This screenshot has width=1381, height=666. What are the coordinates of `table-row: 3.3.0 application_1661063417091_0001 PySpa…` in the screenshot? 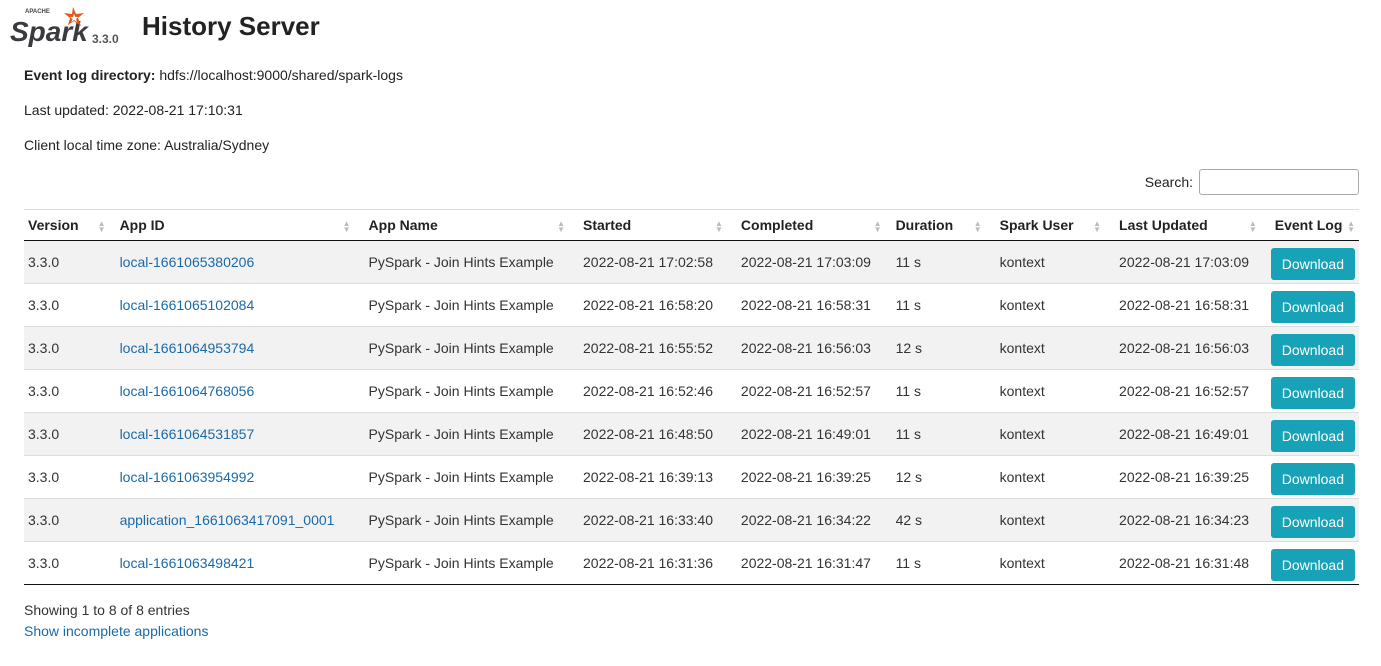 It's located at (691, 520).